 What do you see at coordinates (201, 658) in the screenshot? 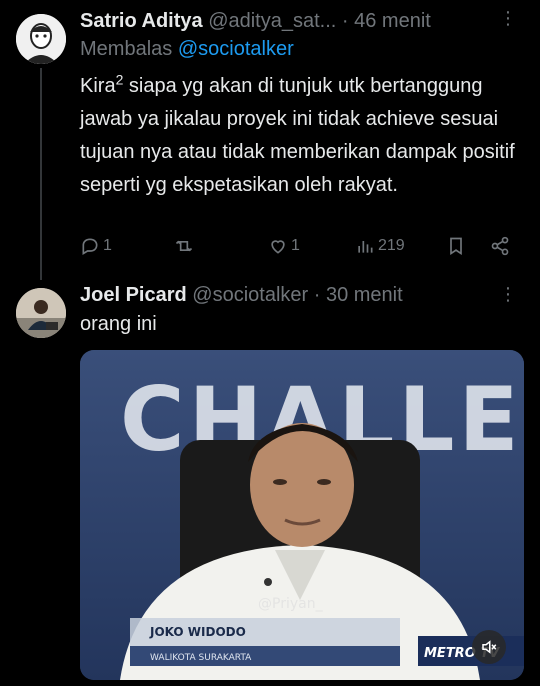
I see `video-caption-title: WALIKOTA SURAKARTA` at bounding box center [201, 658].